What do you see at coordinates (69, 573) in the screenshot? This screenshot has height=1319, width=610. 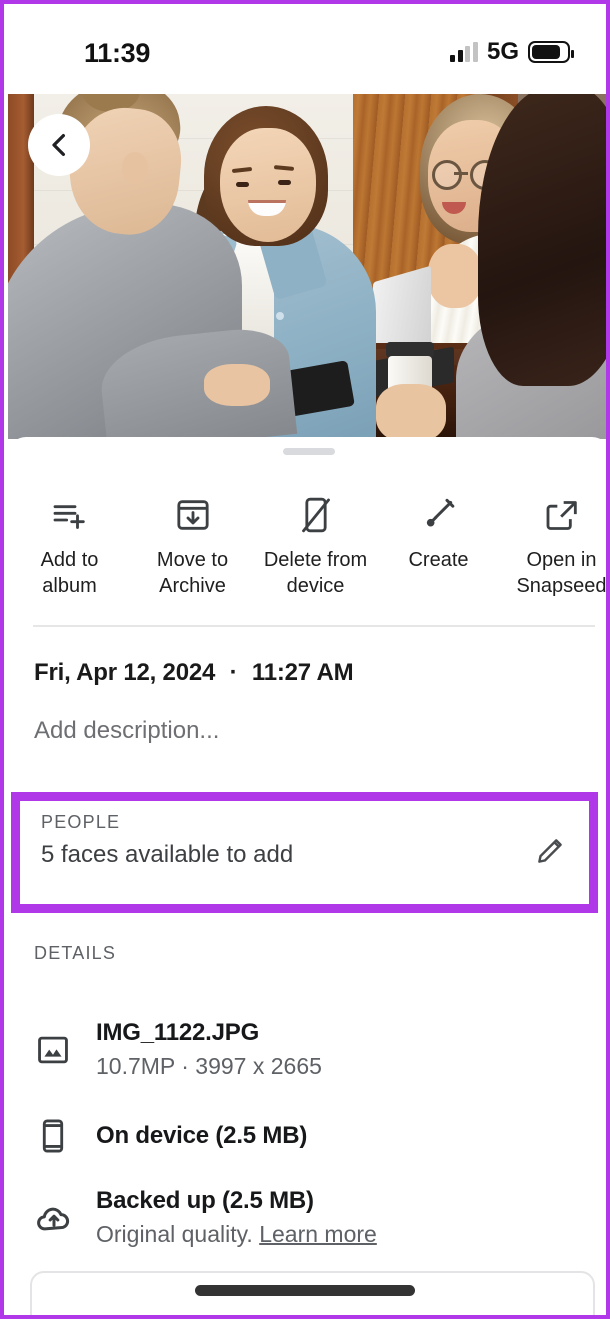 I see `action-label: Add to album` at bounding box center [69, 573].